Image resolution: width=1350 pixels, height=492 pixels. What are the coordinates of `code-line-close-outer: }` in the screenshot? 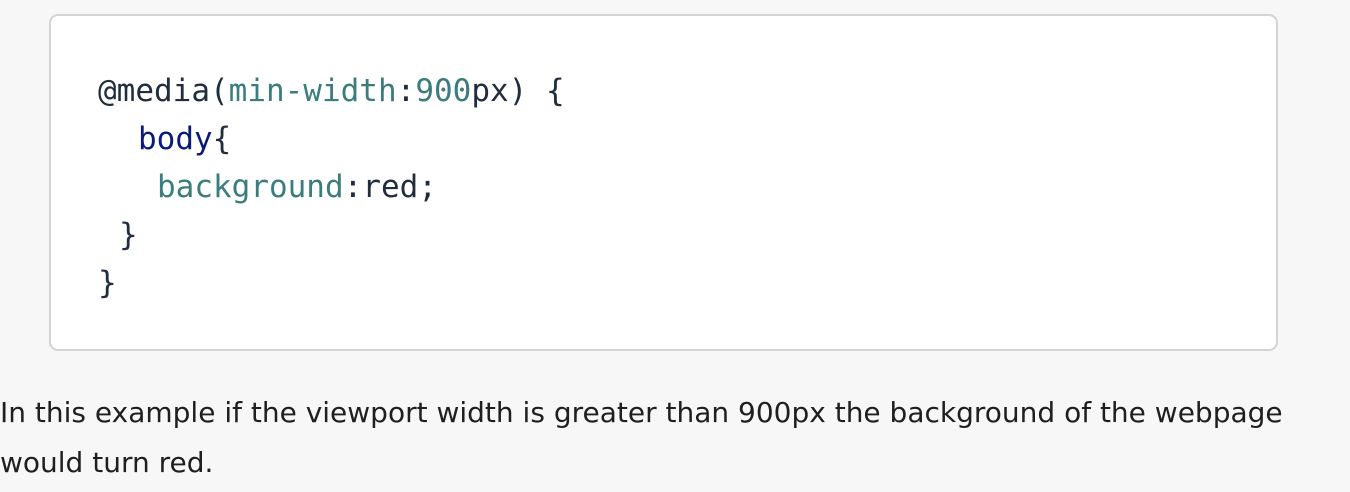 It's located at (107, 283).